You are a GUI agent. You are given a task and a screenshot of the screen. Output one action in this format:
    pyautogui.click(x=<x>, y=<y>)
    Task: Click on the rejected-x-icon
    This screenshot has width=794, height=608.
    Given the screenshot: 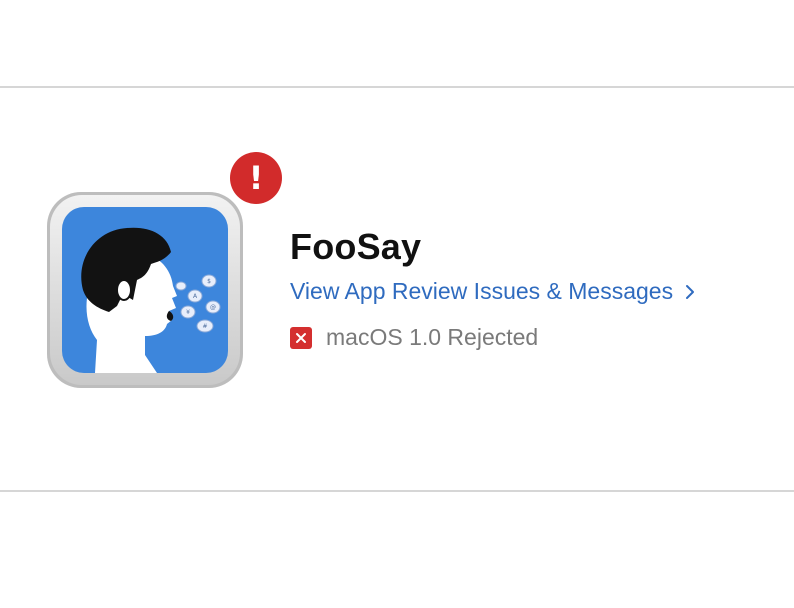 What is the action you would take?
    pyautogui.click(x=301, y=337)
    